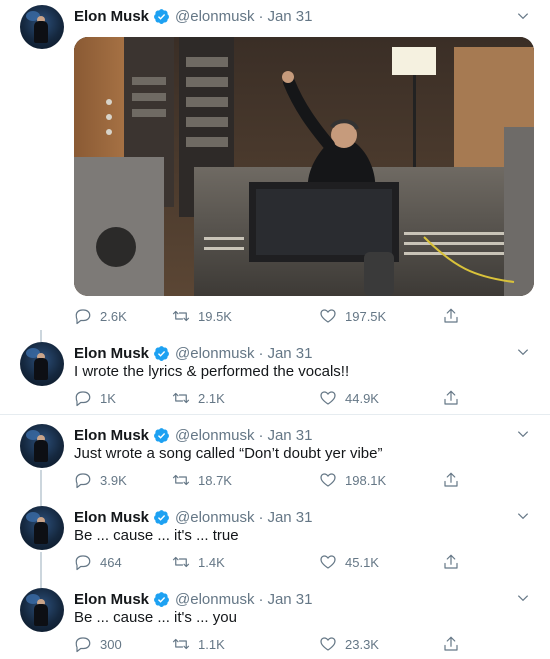 Image resolution: width=550 pixels, height=659 pixels. I want to click on reply-button: 2.6K, so click(100, 316).